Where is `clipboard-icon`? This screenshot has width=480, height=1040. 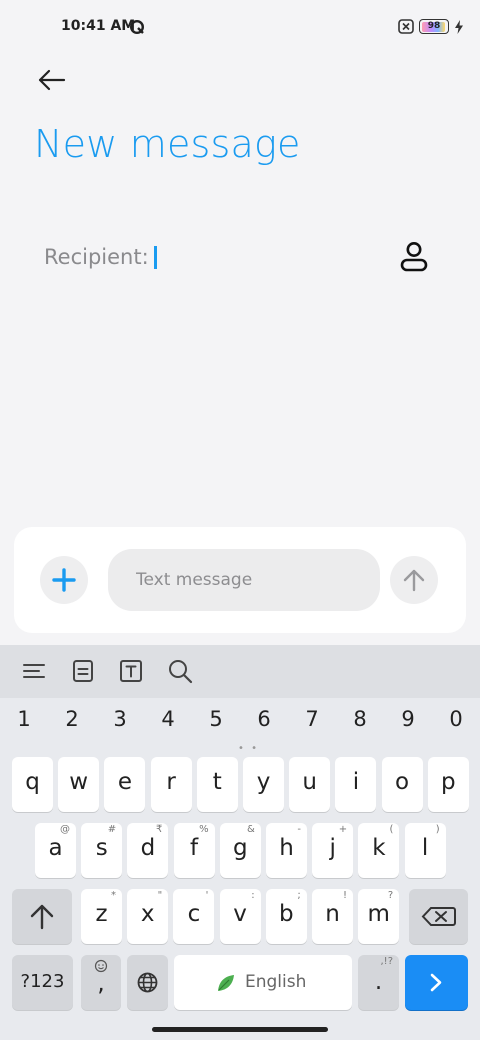 clipboard-icon is located at coordinates (83, 671).